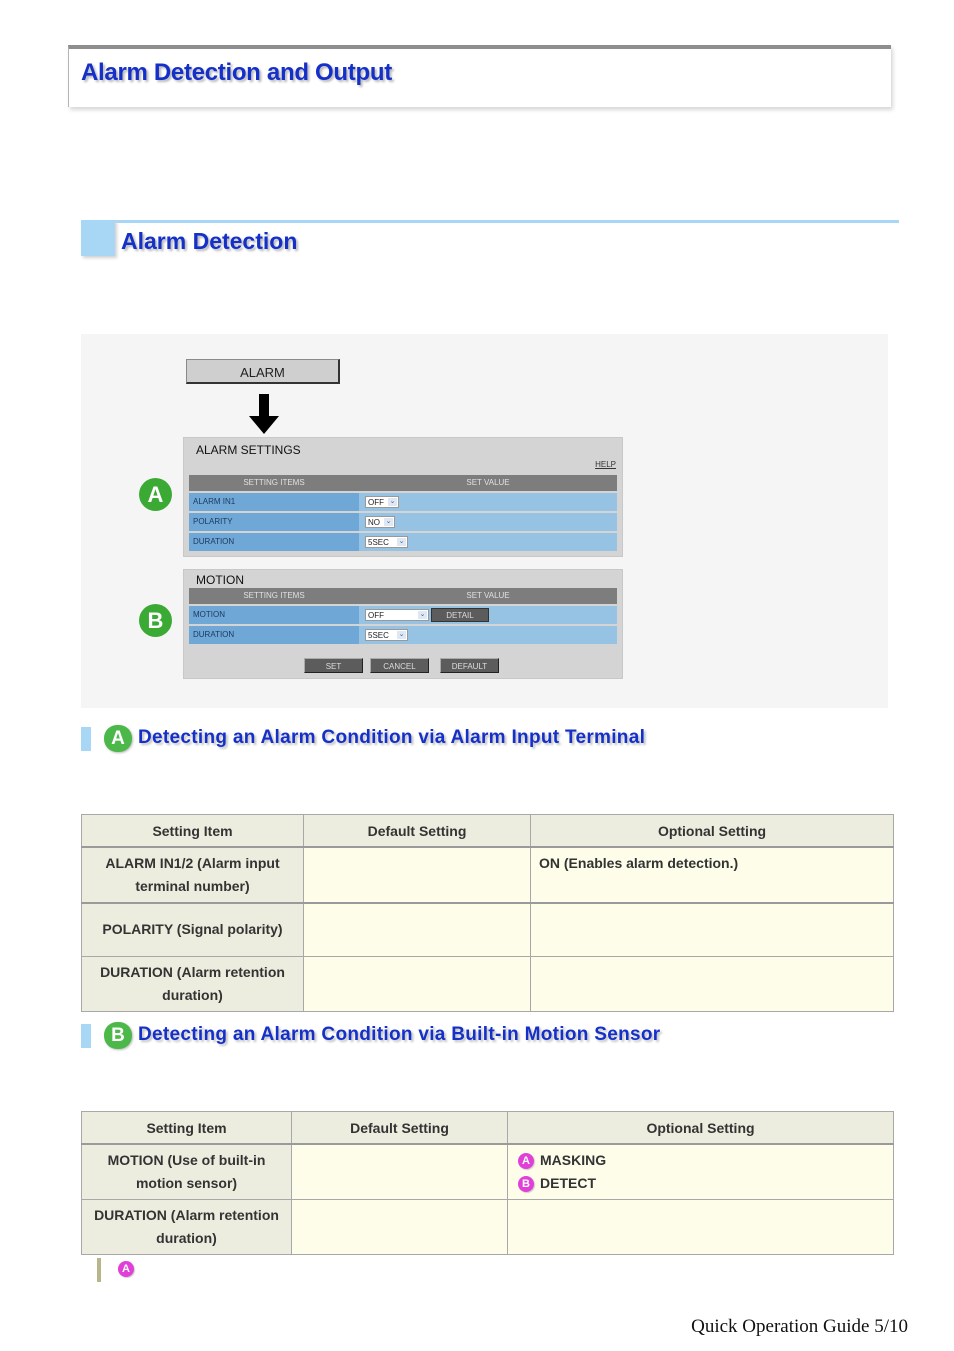  Describe the element at coordinates (701, 1183) in the screenshot. I see `option-detect: B DETECT` at that location.